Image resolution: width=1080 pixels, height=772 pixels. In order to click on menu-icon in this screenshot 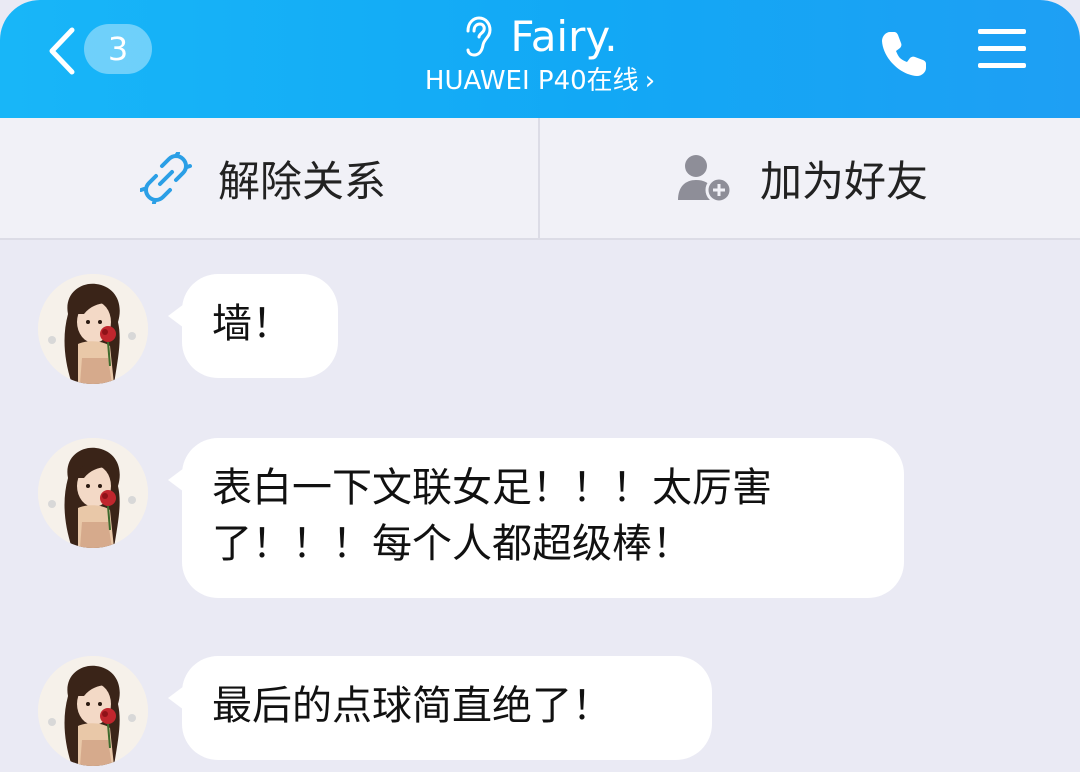, I will do `click(1002, 48)`.